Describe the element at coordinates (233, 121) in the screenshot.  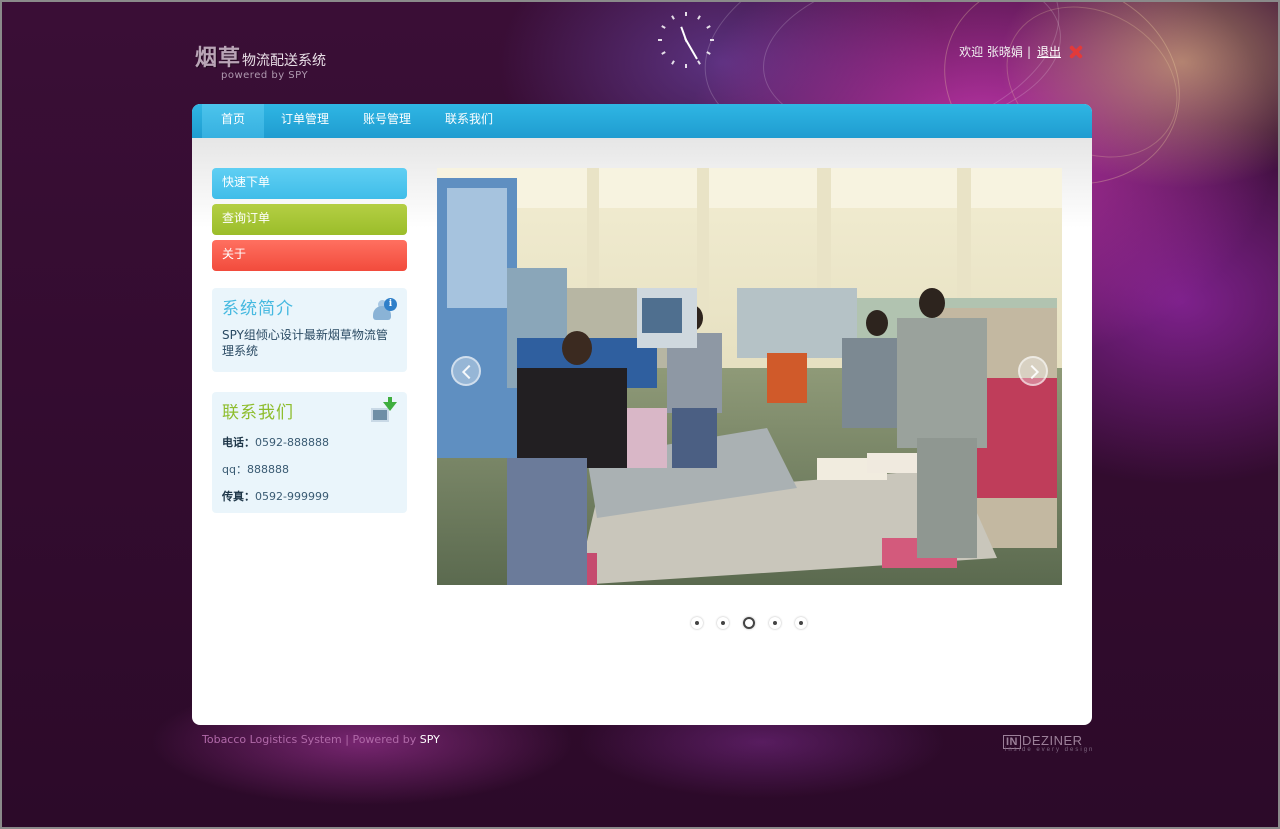
I see `nav-home: 首页` at that location.